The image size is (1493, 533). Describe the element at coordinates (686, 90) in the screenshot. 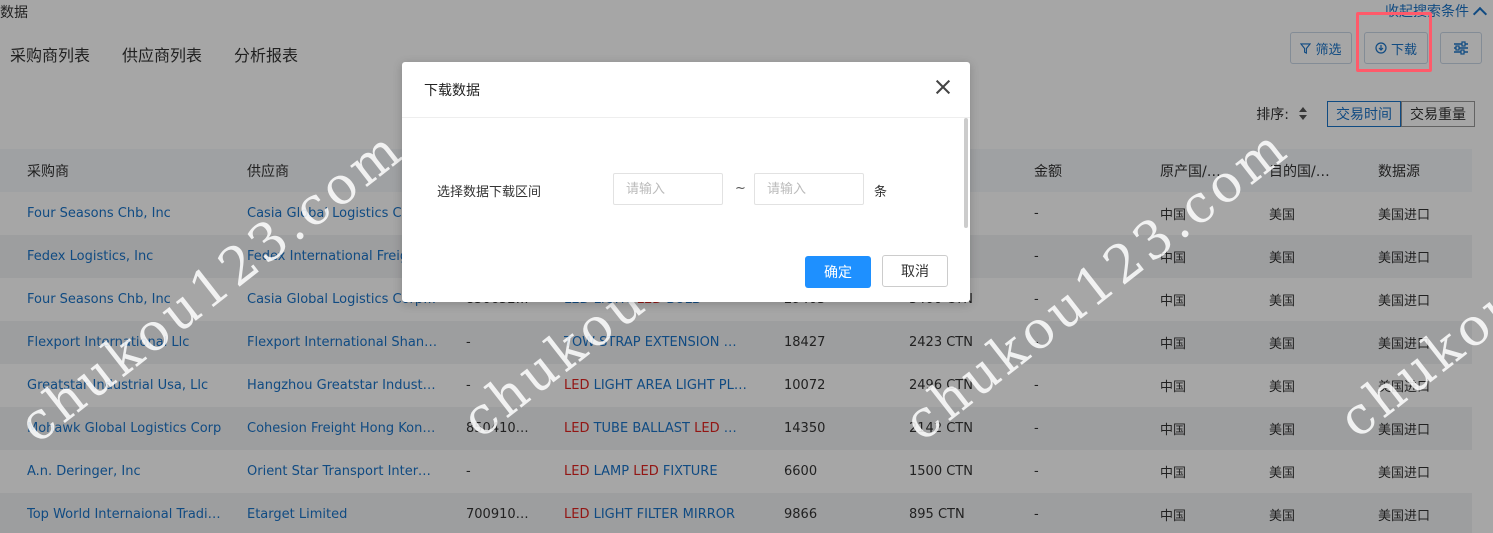

I see `dialog-header: 下载数据` at that location.